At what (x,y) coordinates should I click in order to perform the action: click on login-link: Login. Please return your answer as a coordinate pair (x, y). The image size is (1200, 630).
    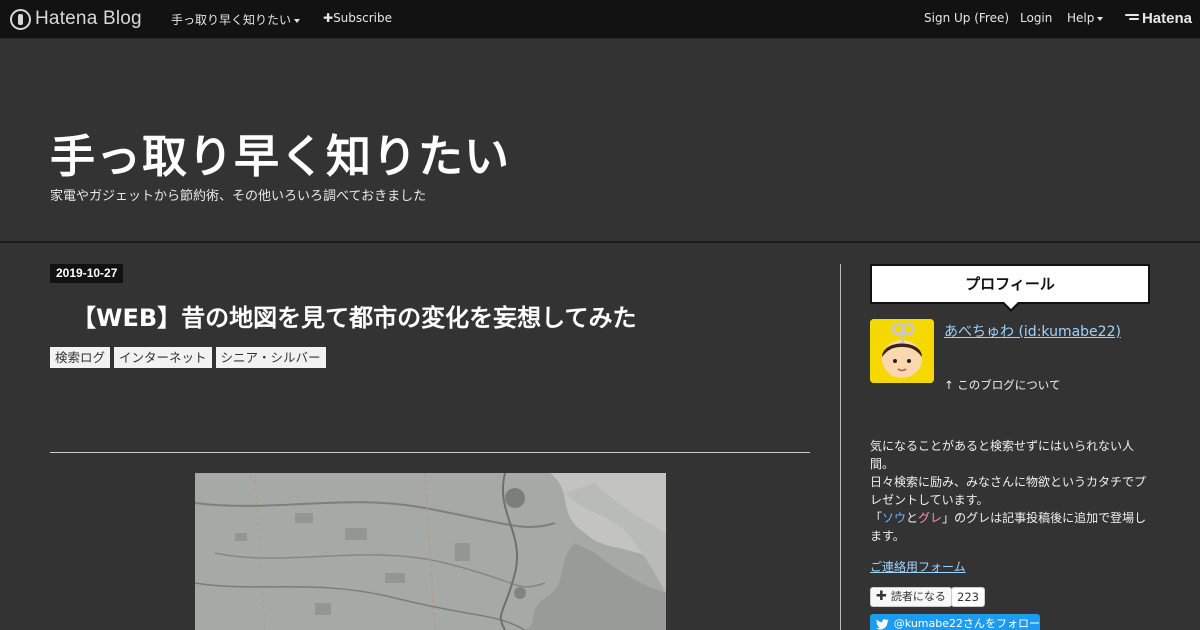
    Looking at the image, I should click on (1036, 18).